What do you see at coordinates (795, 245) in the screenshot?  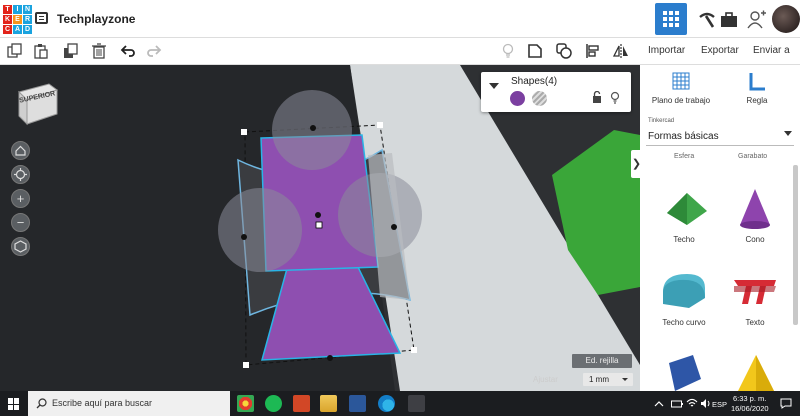 I see `sidebar-scrollbar` at bounding box center [795, 245].